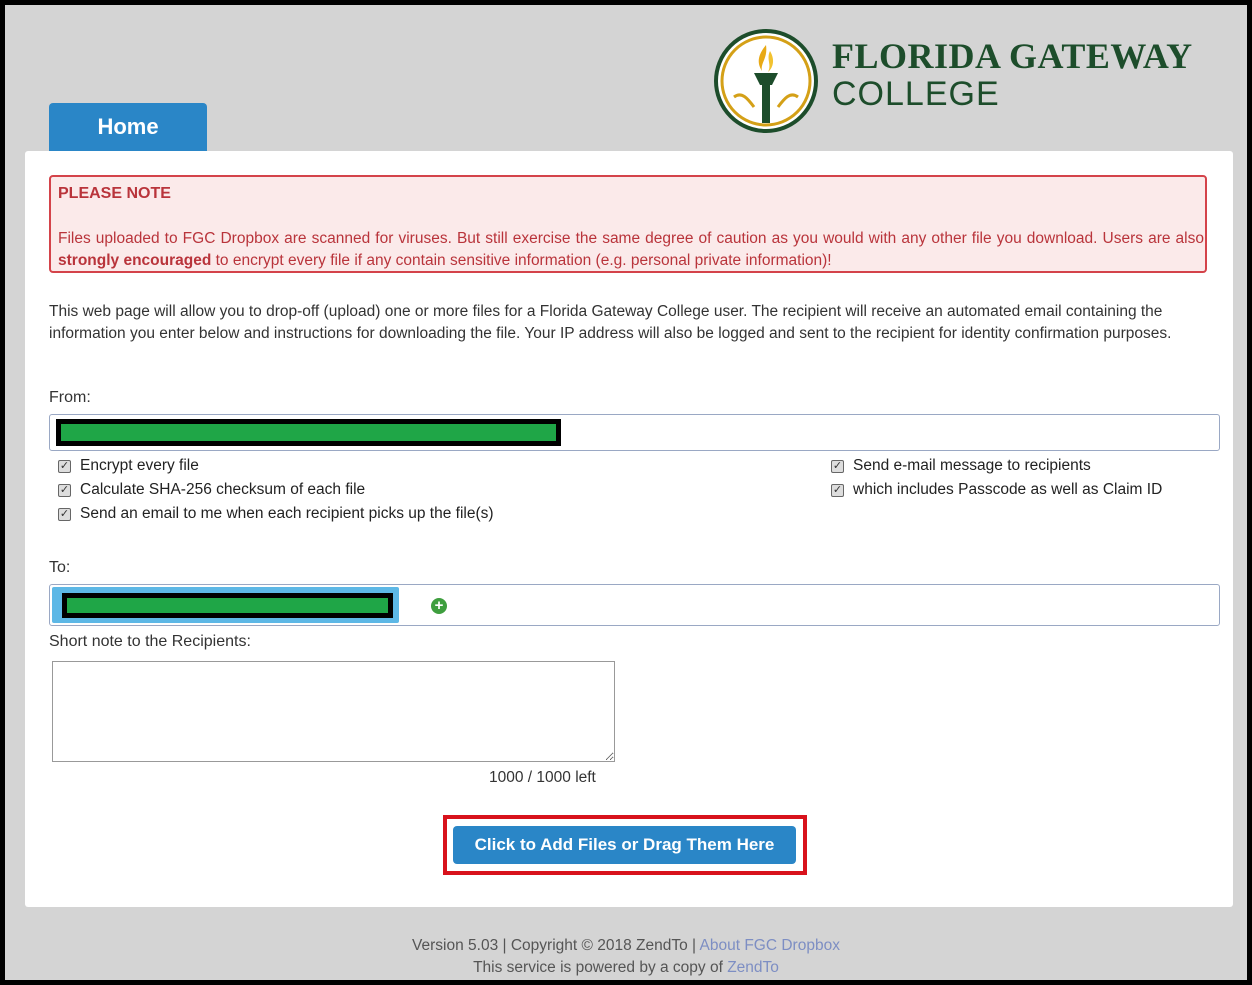 Image resolution: width=1252 pixels, height=985 pixels. Describe the element at coordinates (556, 945) in the screenshot. I see `footer-version: Version 5.03 | Copyright © 2018 ZendTo |` at that location.